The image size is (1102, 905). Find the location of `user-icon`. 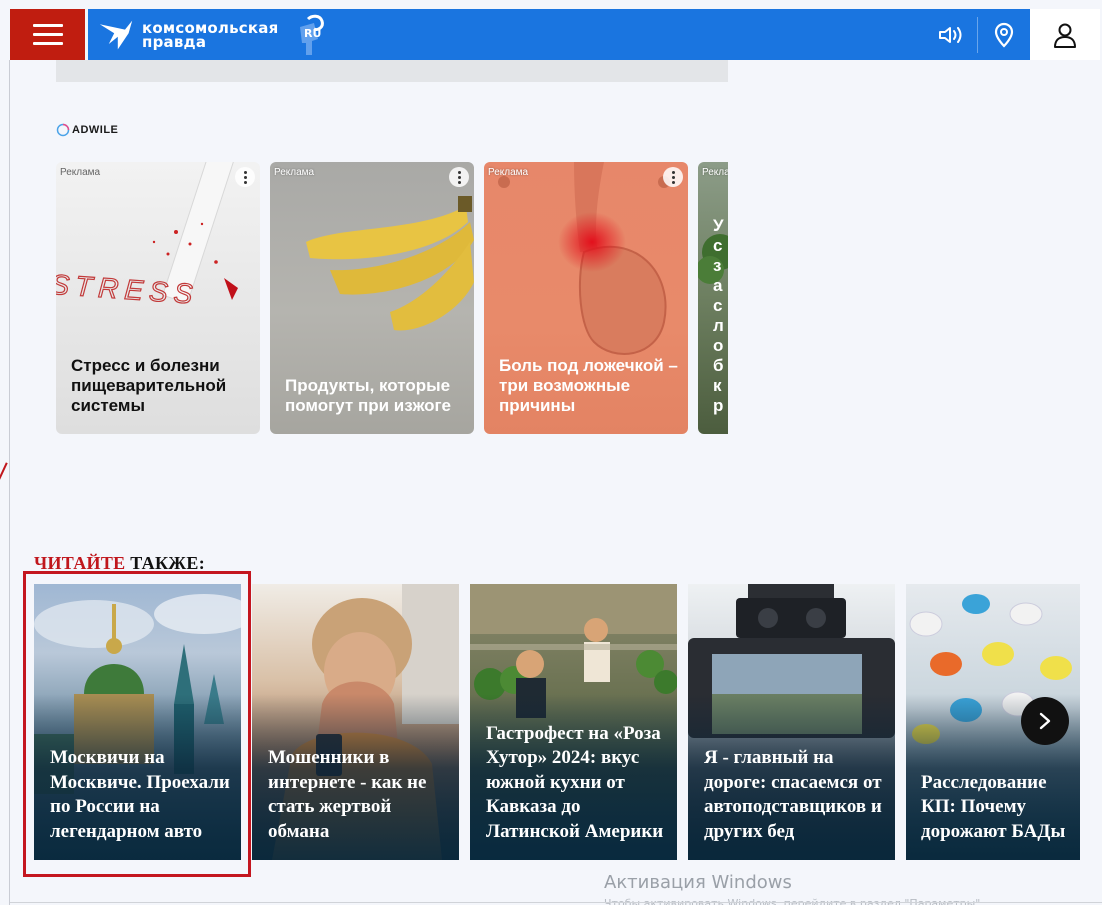

user-icon is located at coordinates (1065, 35).